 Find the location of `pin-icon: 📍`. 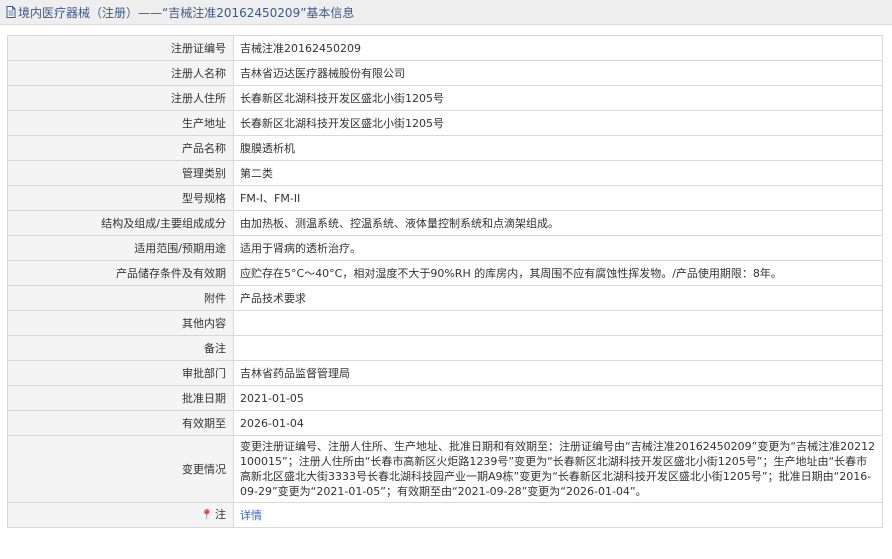

pin-icon: 📍 is located at coordinates (206, 515).